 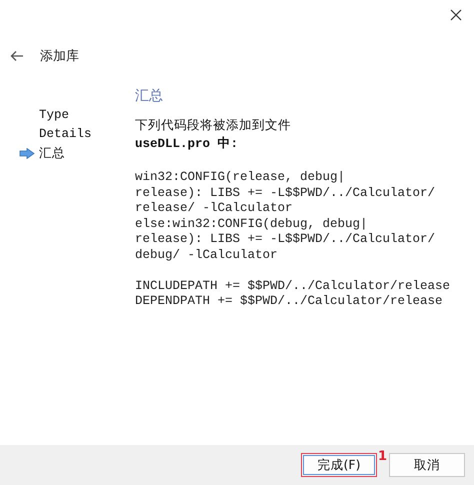 I want to click on code-line: INCLUDEPATH += $$PWD/../Calculator/release, so click(x=293, y=286).